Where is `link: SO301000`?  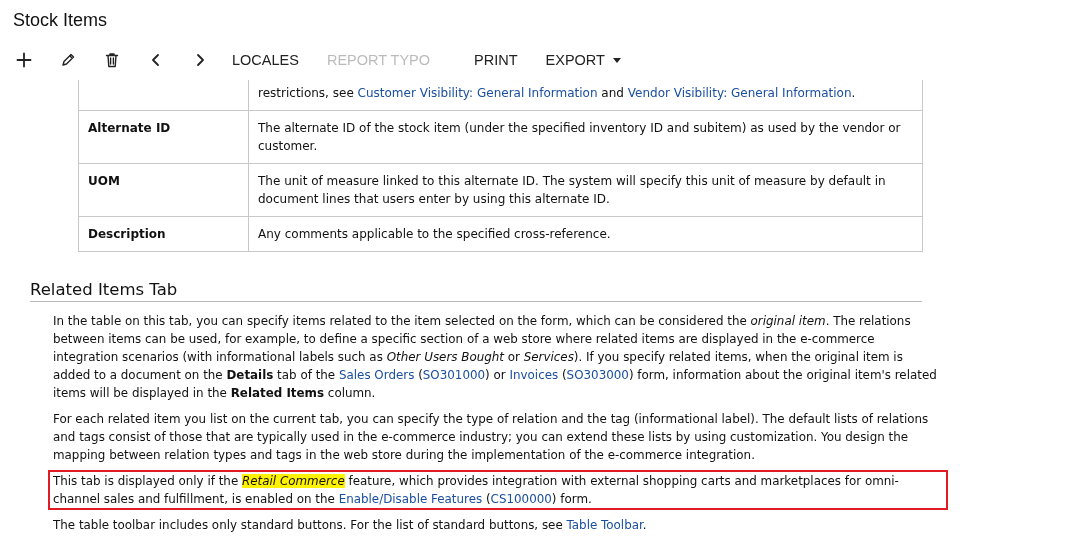 link: SO301000 is located at coordinates (454, 375).